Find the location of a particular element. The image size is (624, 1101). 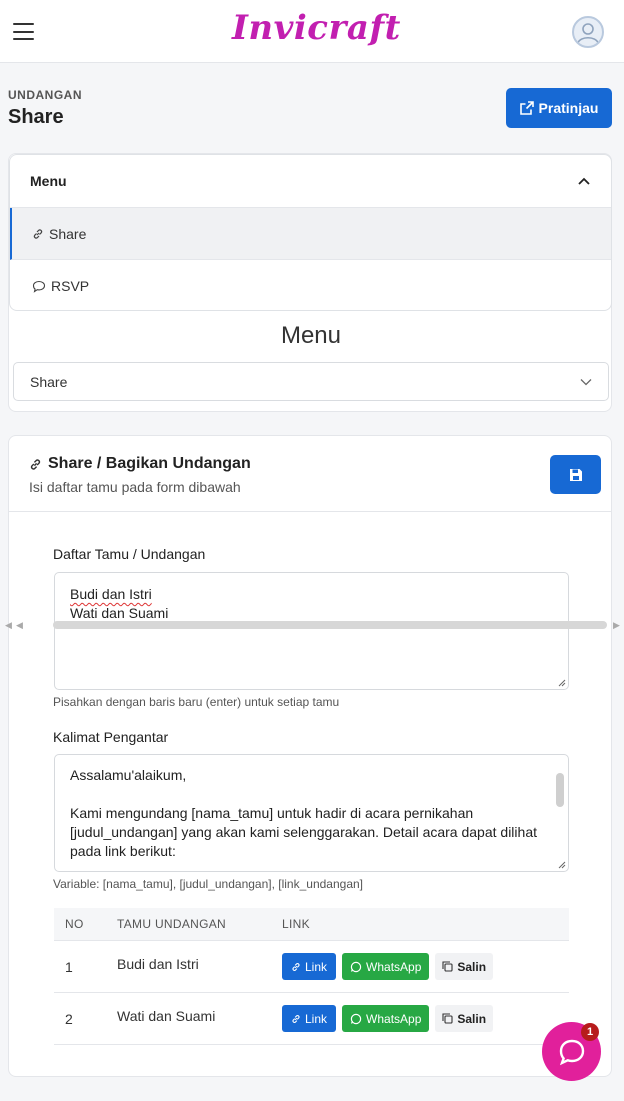

menu-select-value: Share is located at coordinates (49, 381).